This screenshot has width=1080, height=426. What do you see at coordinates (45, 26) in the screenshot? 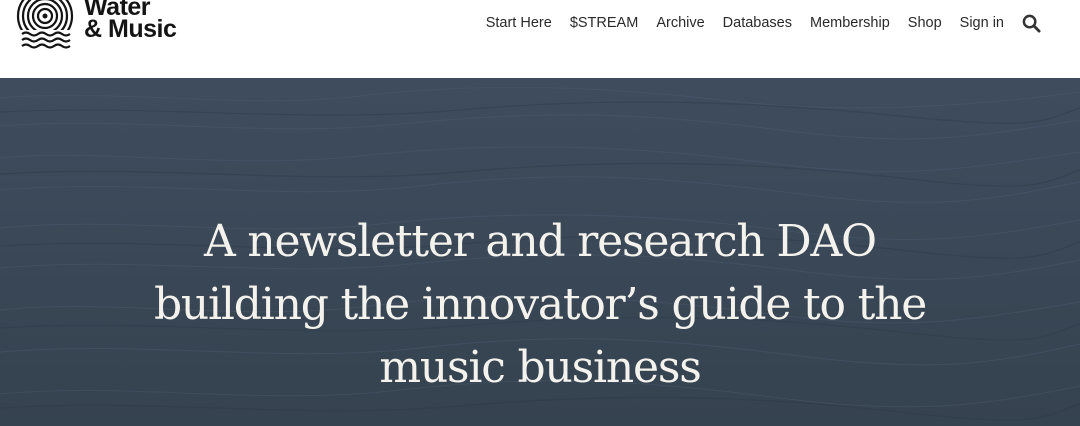
I see `vinyl-waves-icon` at bounding box center [45, 26].